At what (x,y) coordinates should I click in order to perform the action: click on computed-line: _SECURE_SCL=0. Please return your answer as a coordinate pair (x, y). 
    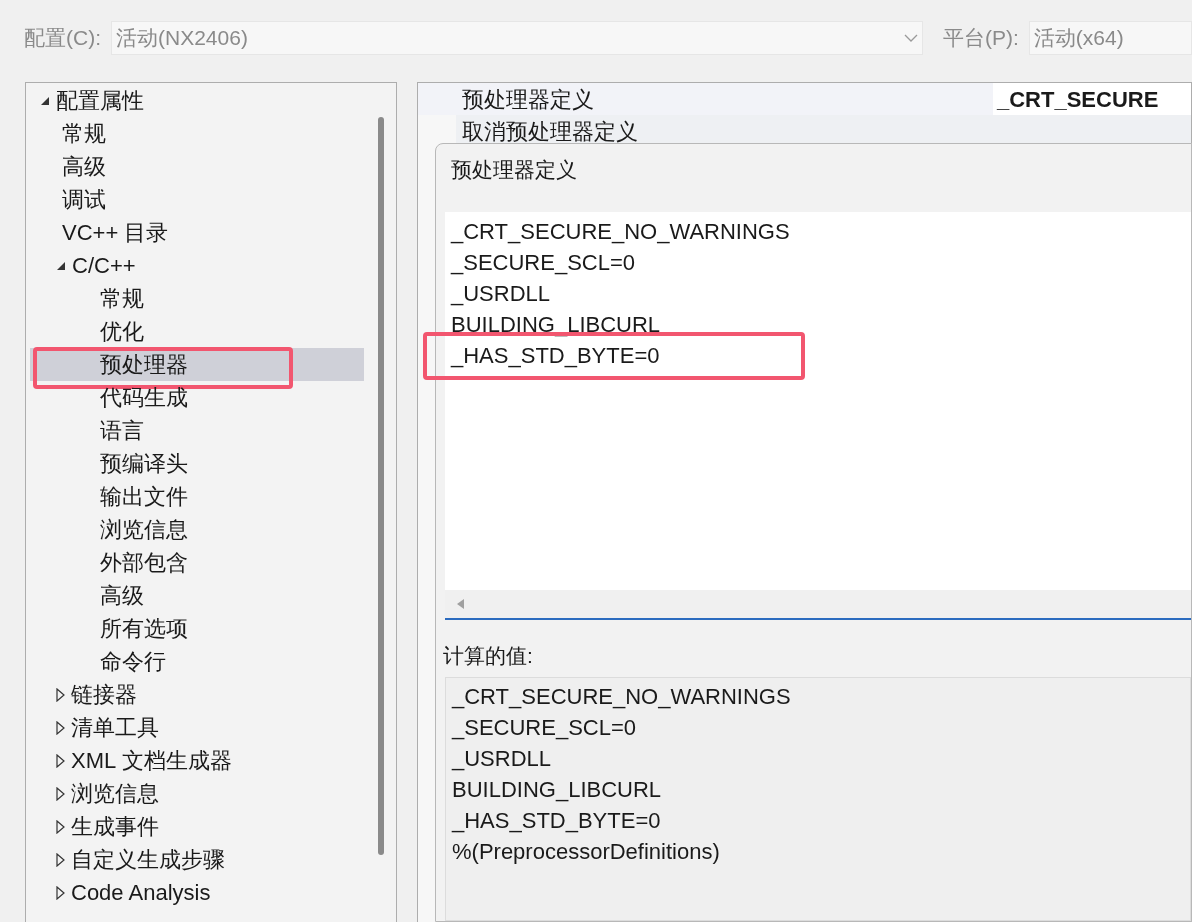
    Looking at the image, I should click on (545, 728).